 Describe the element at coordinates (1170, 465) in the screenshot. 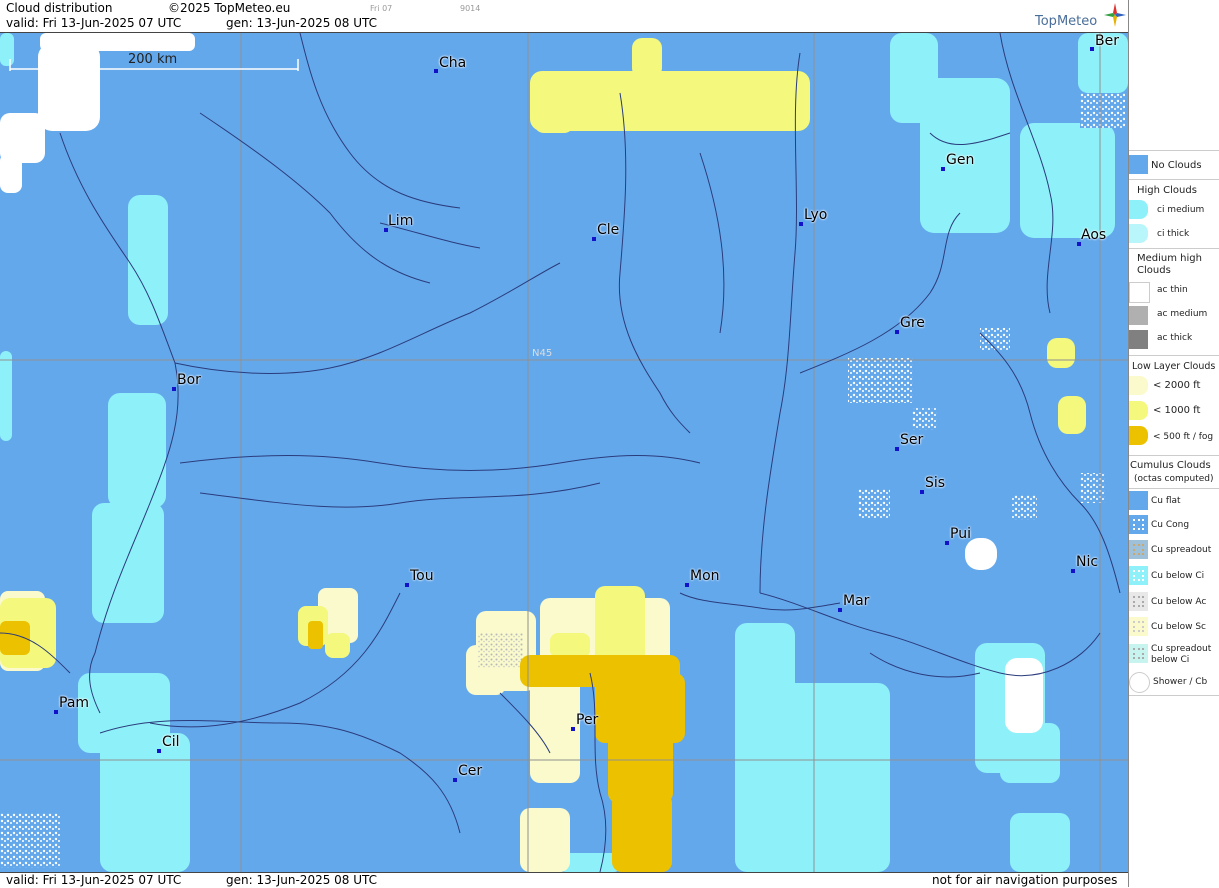

I see `legend-cu-header: Cumulus Clouds` at that location.